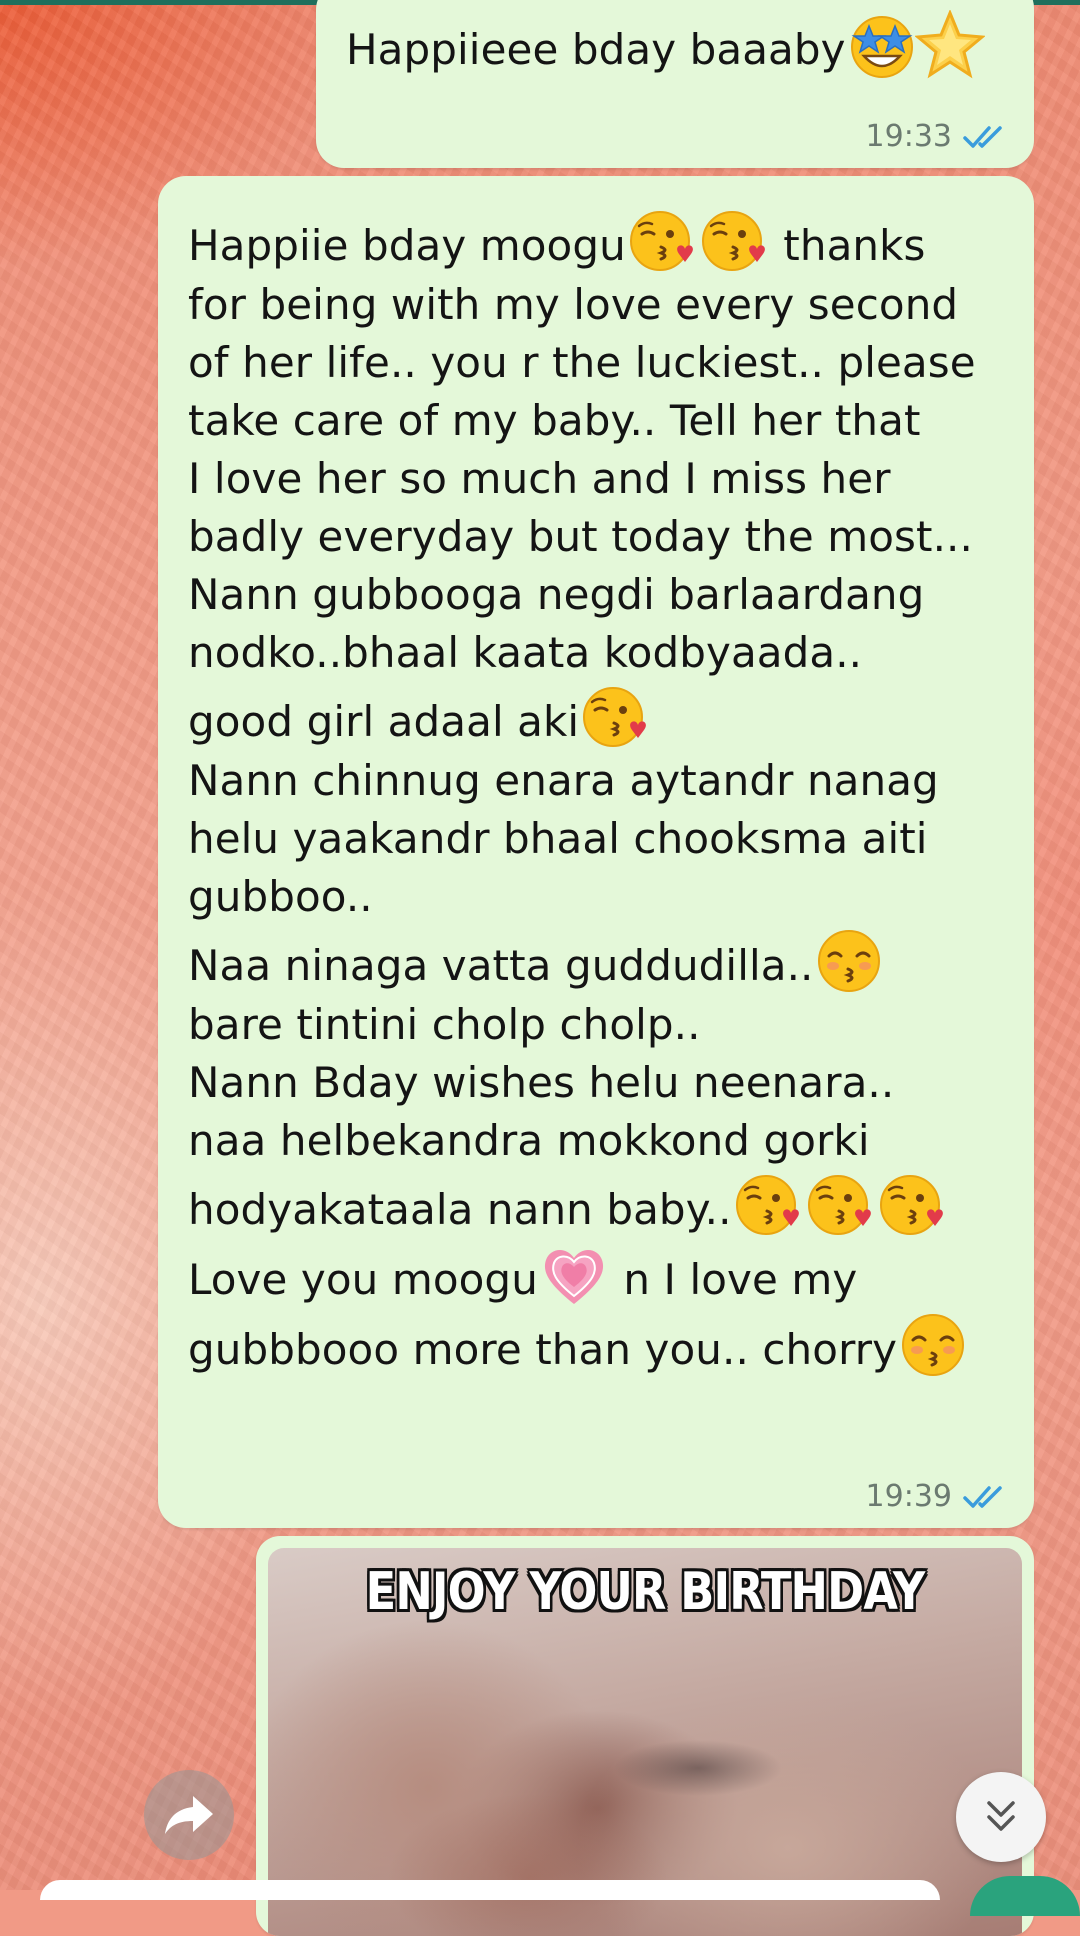  I want to click on message-line: nodko..bhaal kaata kodbyaada.., so click(603, 653).